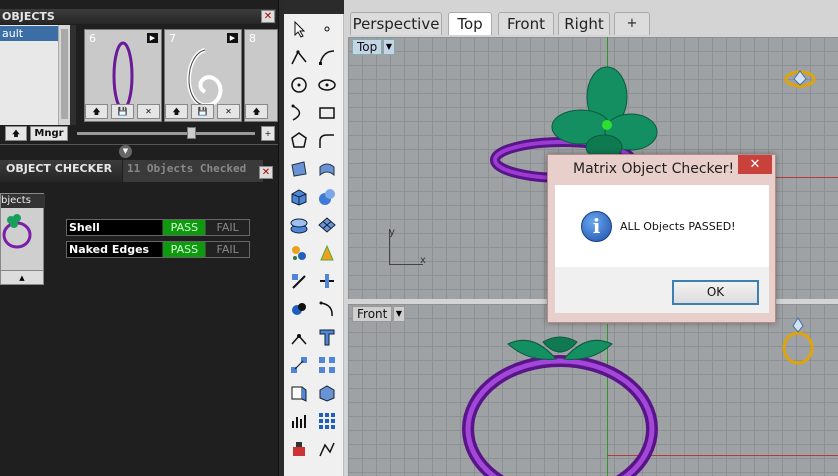 The image size is (838, 476). I want to click on cylinder-icon, so click(299, 225).